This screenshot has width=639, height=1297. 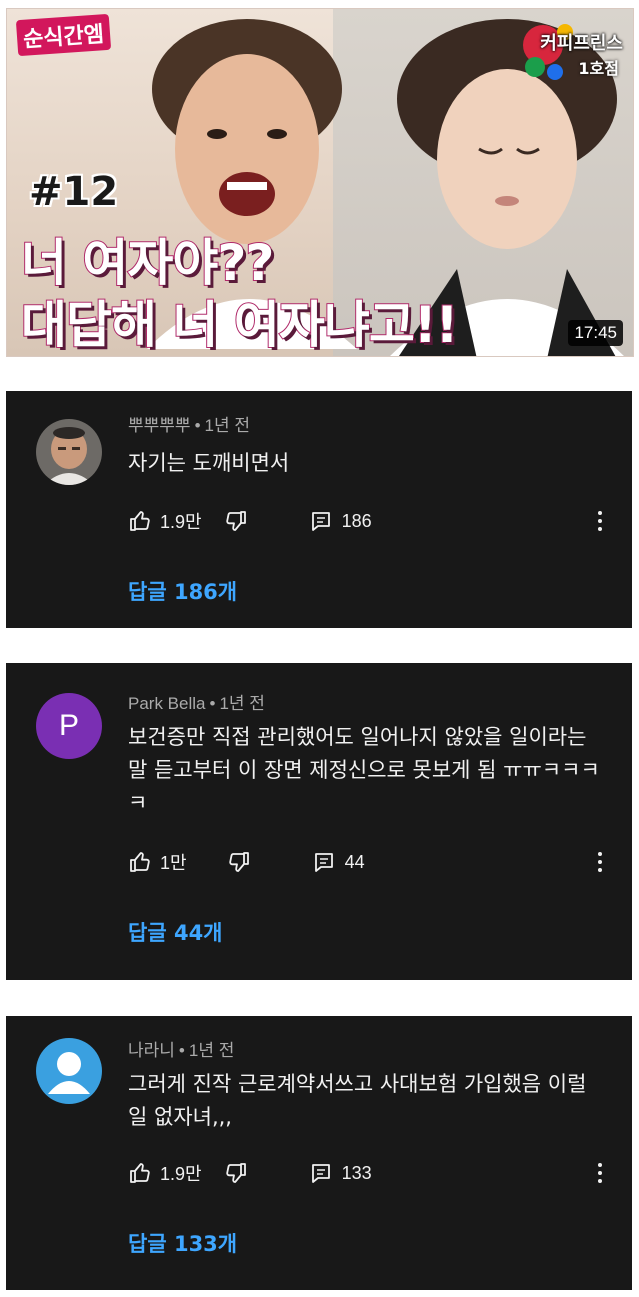 I want to click on comment-text: 그러게 진작 근로계약서쓰고 사대보험 가입했음 이럴 일 없자녀,,,, so click(x=357, y=1100).